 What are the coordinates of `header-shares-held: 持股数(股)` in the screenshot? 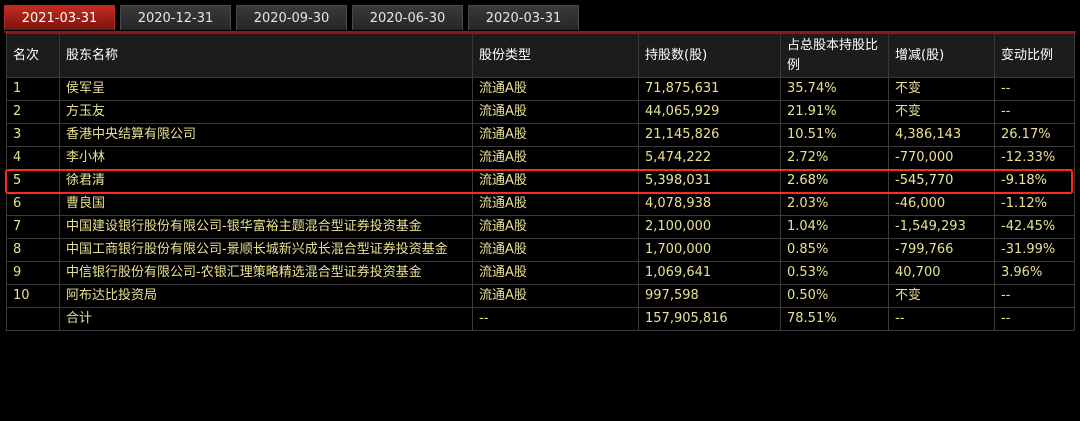 It's located at (709, 55).